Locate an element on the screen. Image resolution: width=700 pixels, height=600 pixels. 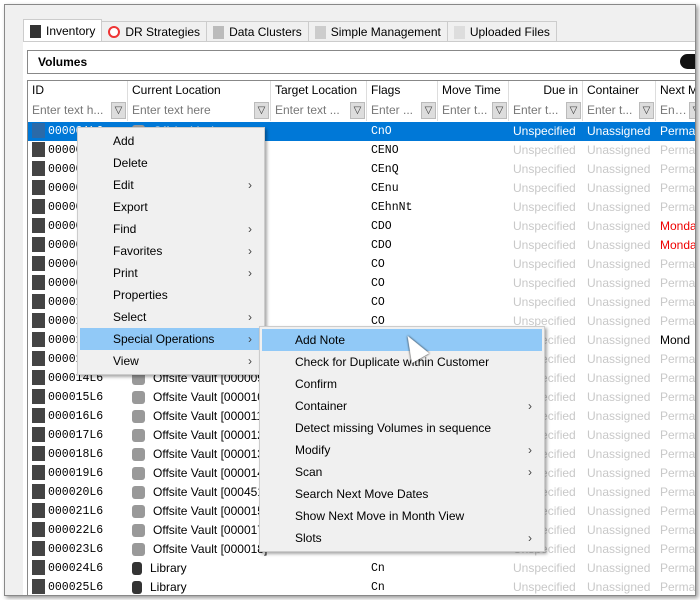
menu-item-search-next-move-dates: Search Next Move Dates is located at coordinates (402, 494).